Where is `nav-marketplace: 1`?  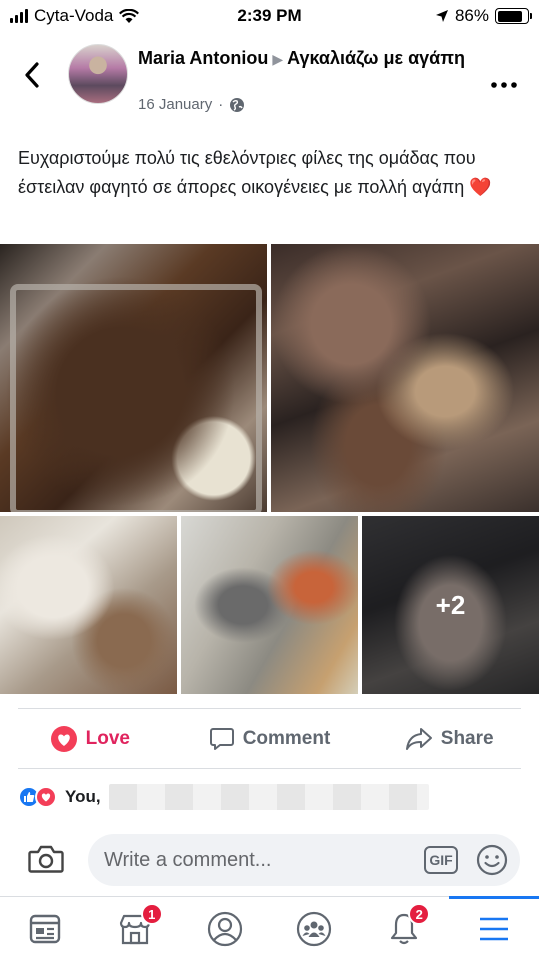 nav-marketplace: 1 is located at coordinates (135, 928).